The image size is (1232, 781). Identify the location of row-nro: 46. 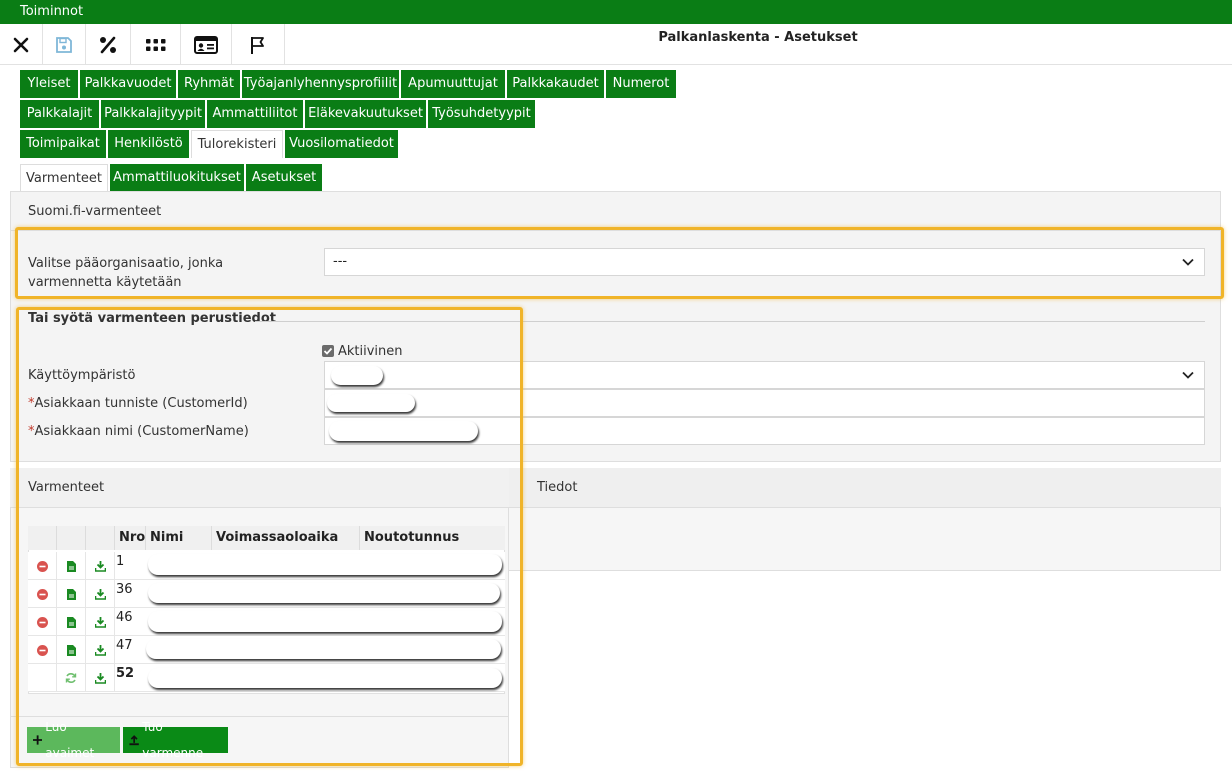
(124, 617).